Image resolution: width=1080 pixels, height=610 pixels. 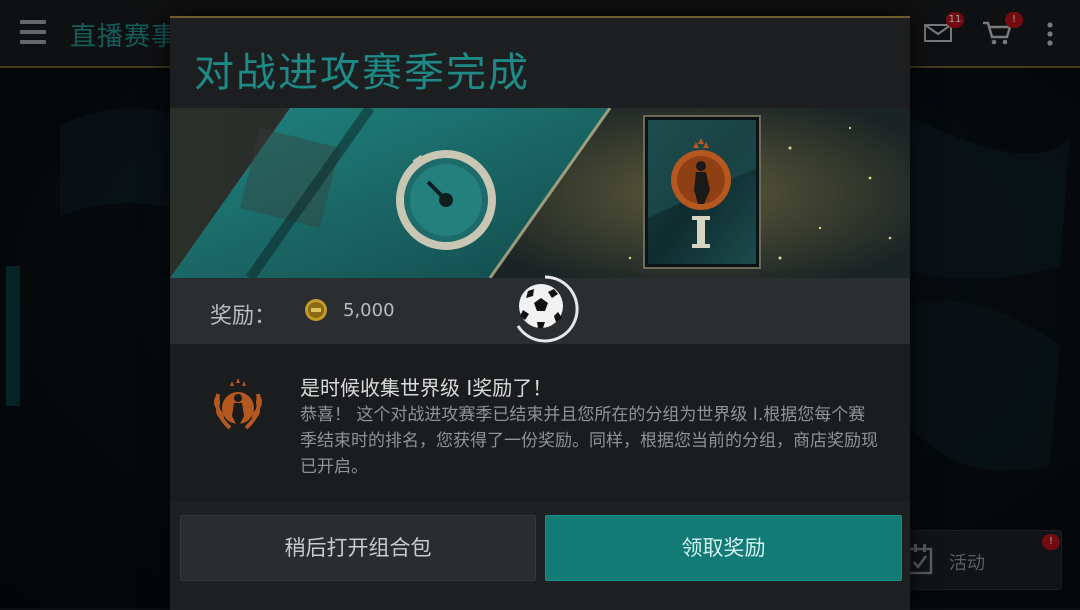 What do you see at coordinates (358, 548) in the screenshot?
I see `open-later-button: 稍后打开组合包` at bounding box center [358, 548].